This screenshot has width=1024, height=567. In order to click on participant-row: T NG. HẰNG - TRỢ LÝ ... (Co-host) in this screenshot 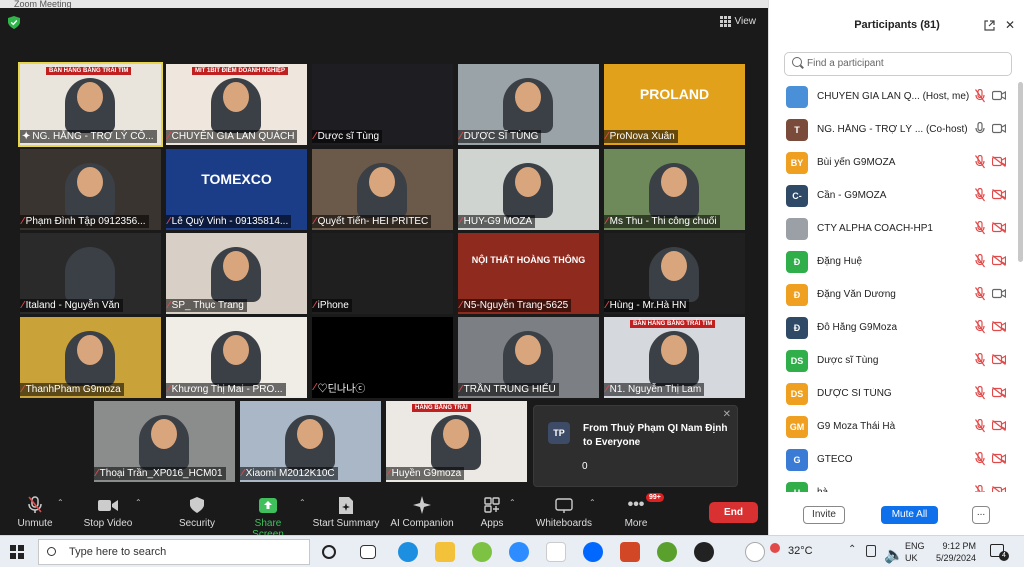, I will do `click(894, 131)`.